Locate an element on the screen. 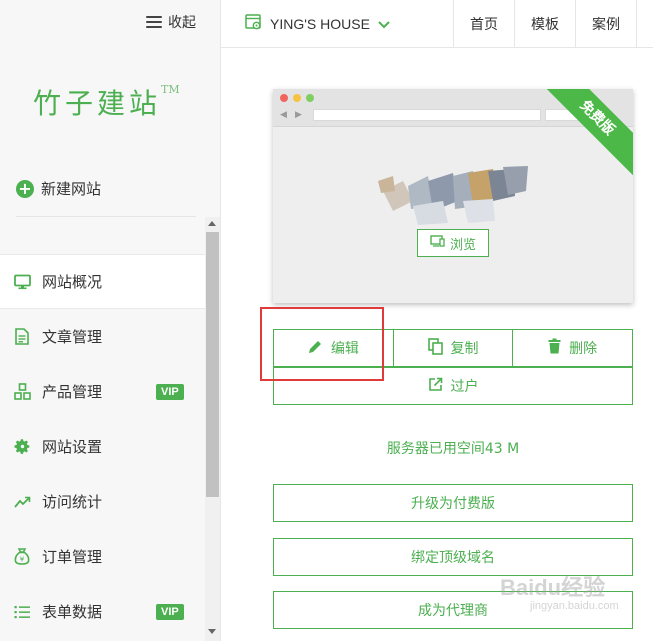 The image size is (653, 641). back-arrow-icon: ◀ is located at coordinates (283, 115).